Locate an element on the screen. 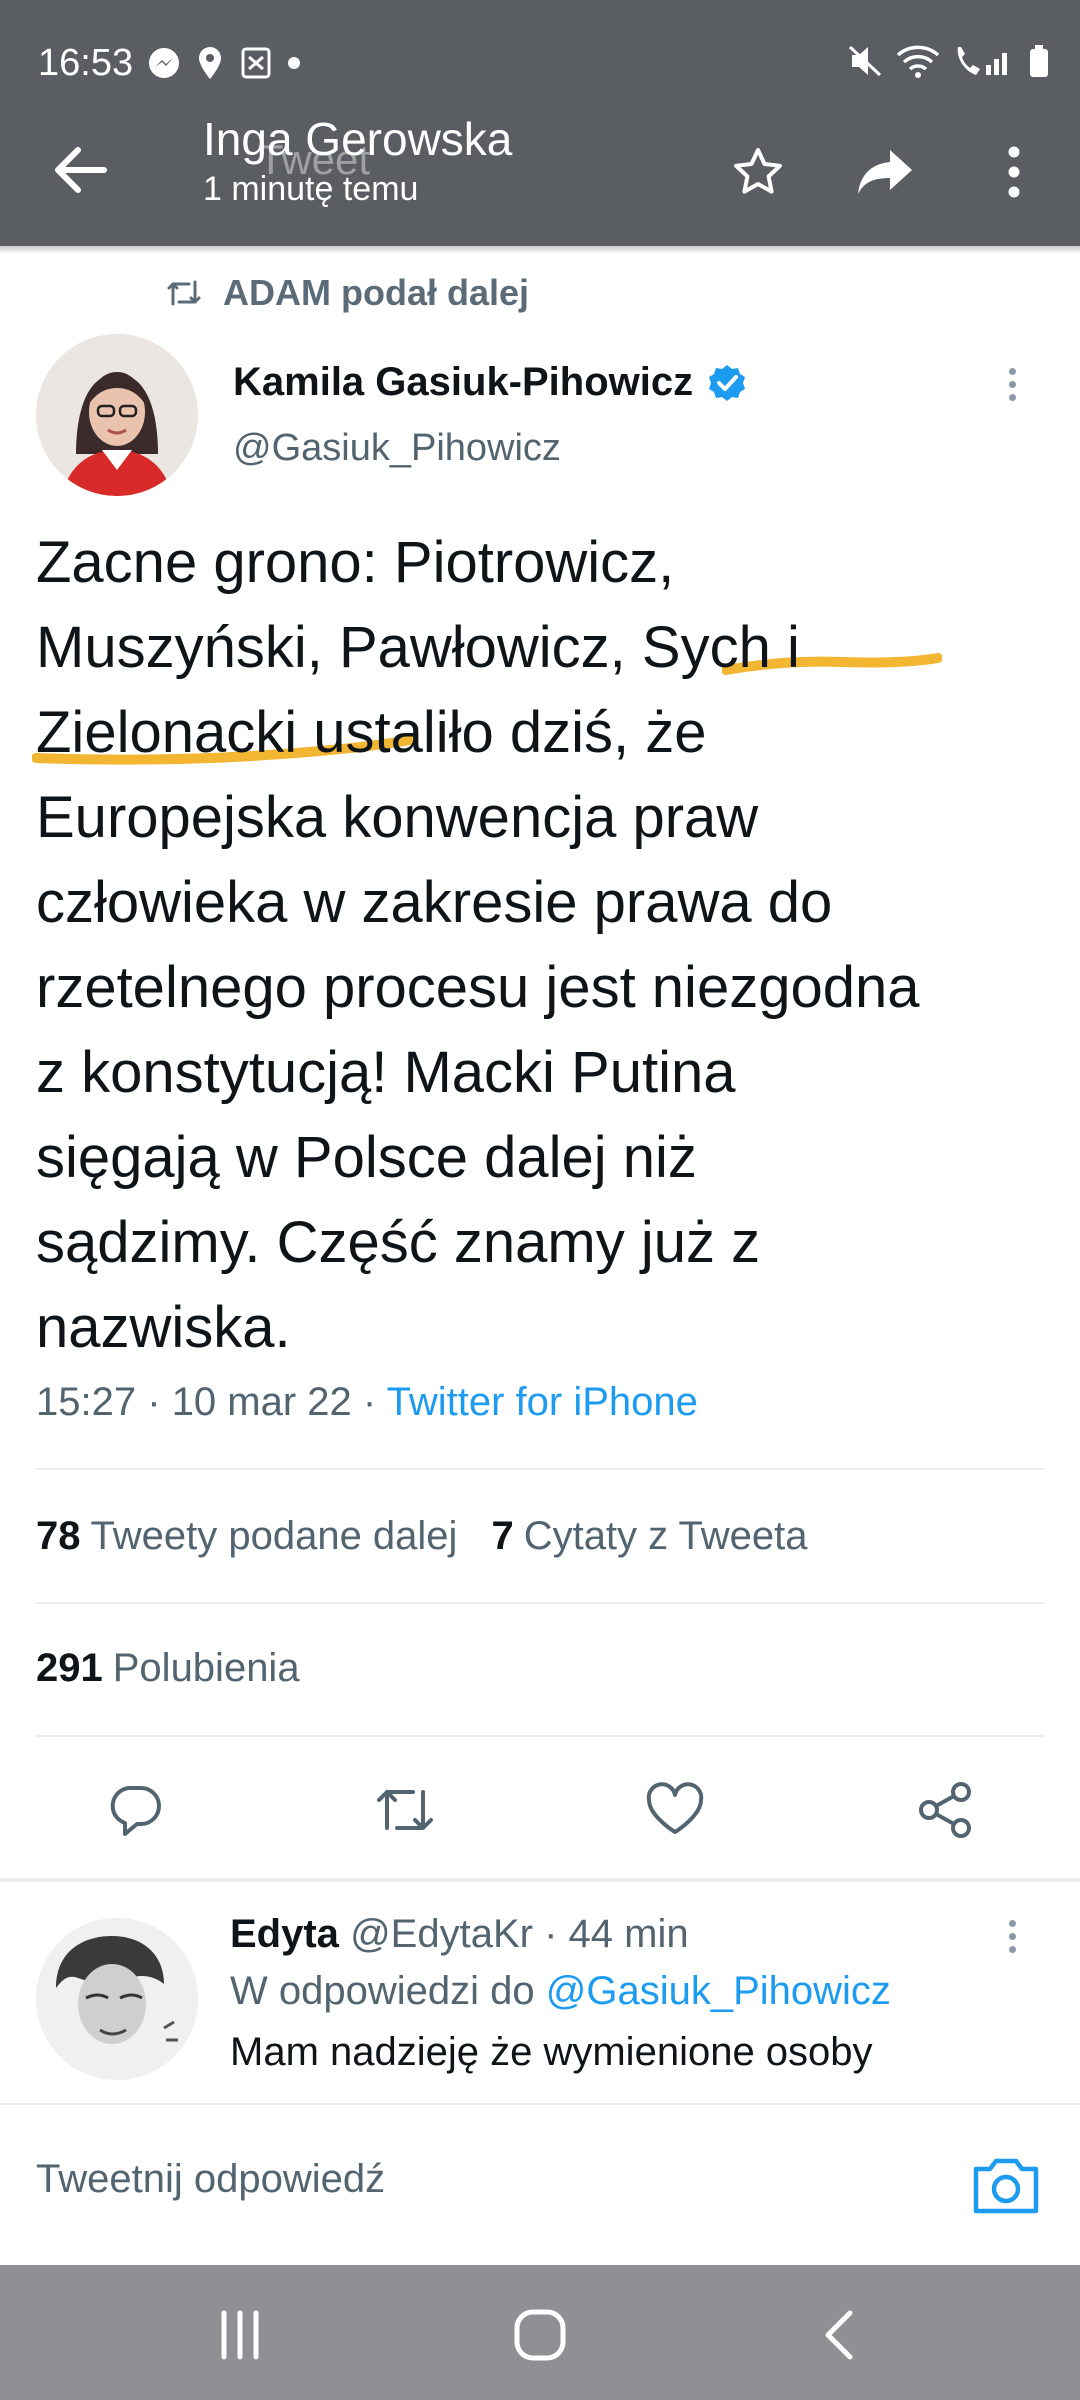 This screenshot has height=2400, width=1080. retweet-stats: 78 Tweety podane dalej 7 Cytaty z Tweeta is located at coordinates (422, 1536).